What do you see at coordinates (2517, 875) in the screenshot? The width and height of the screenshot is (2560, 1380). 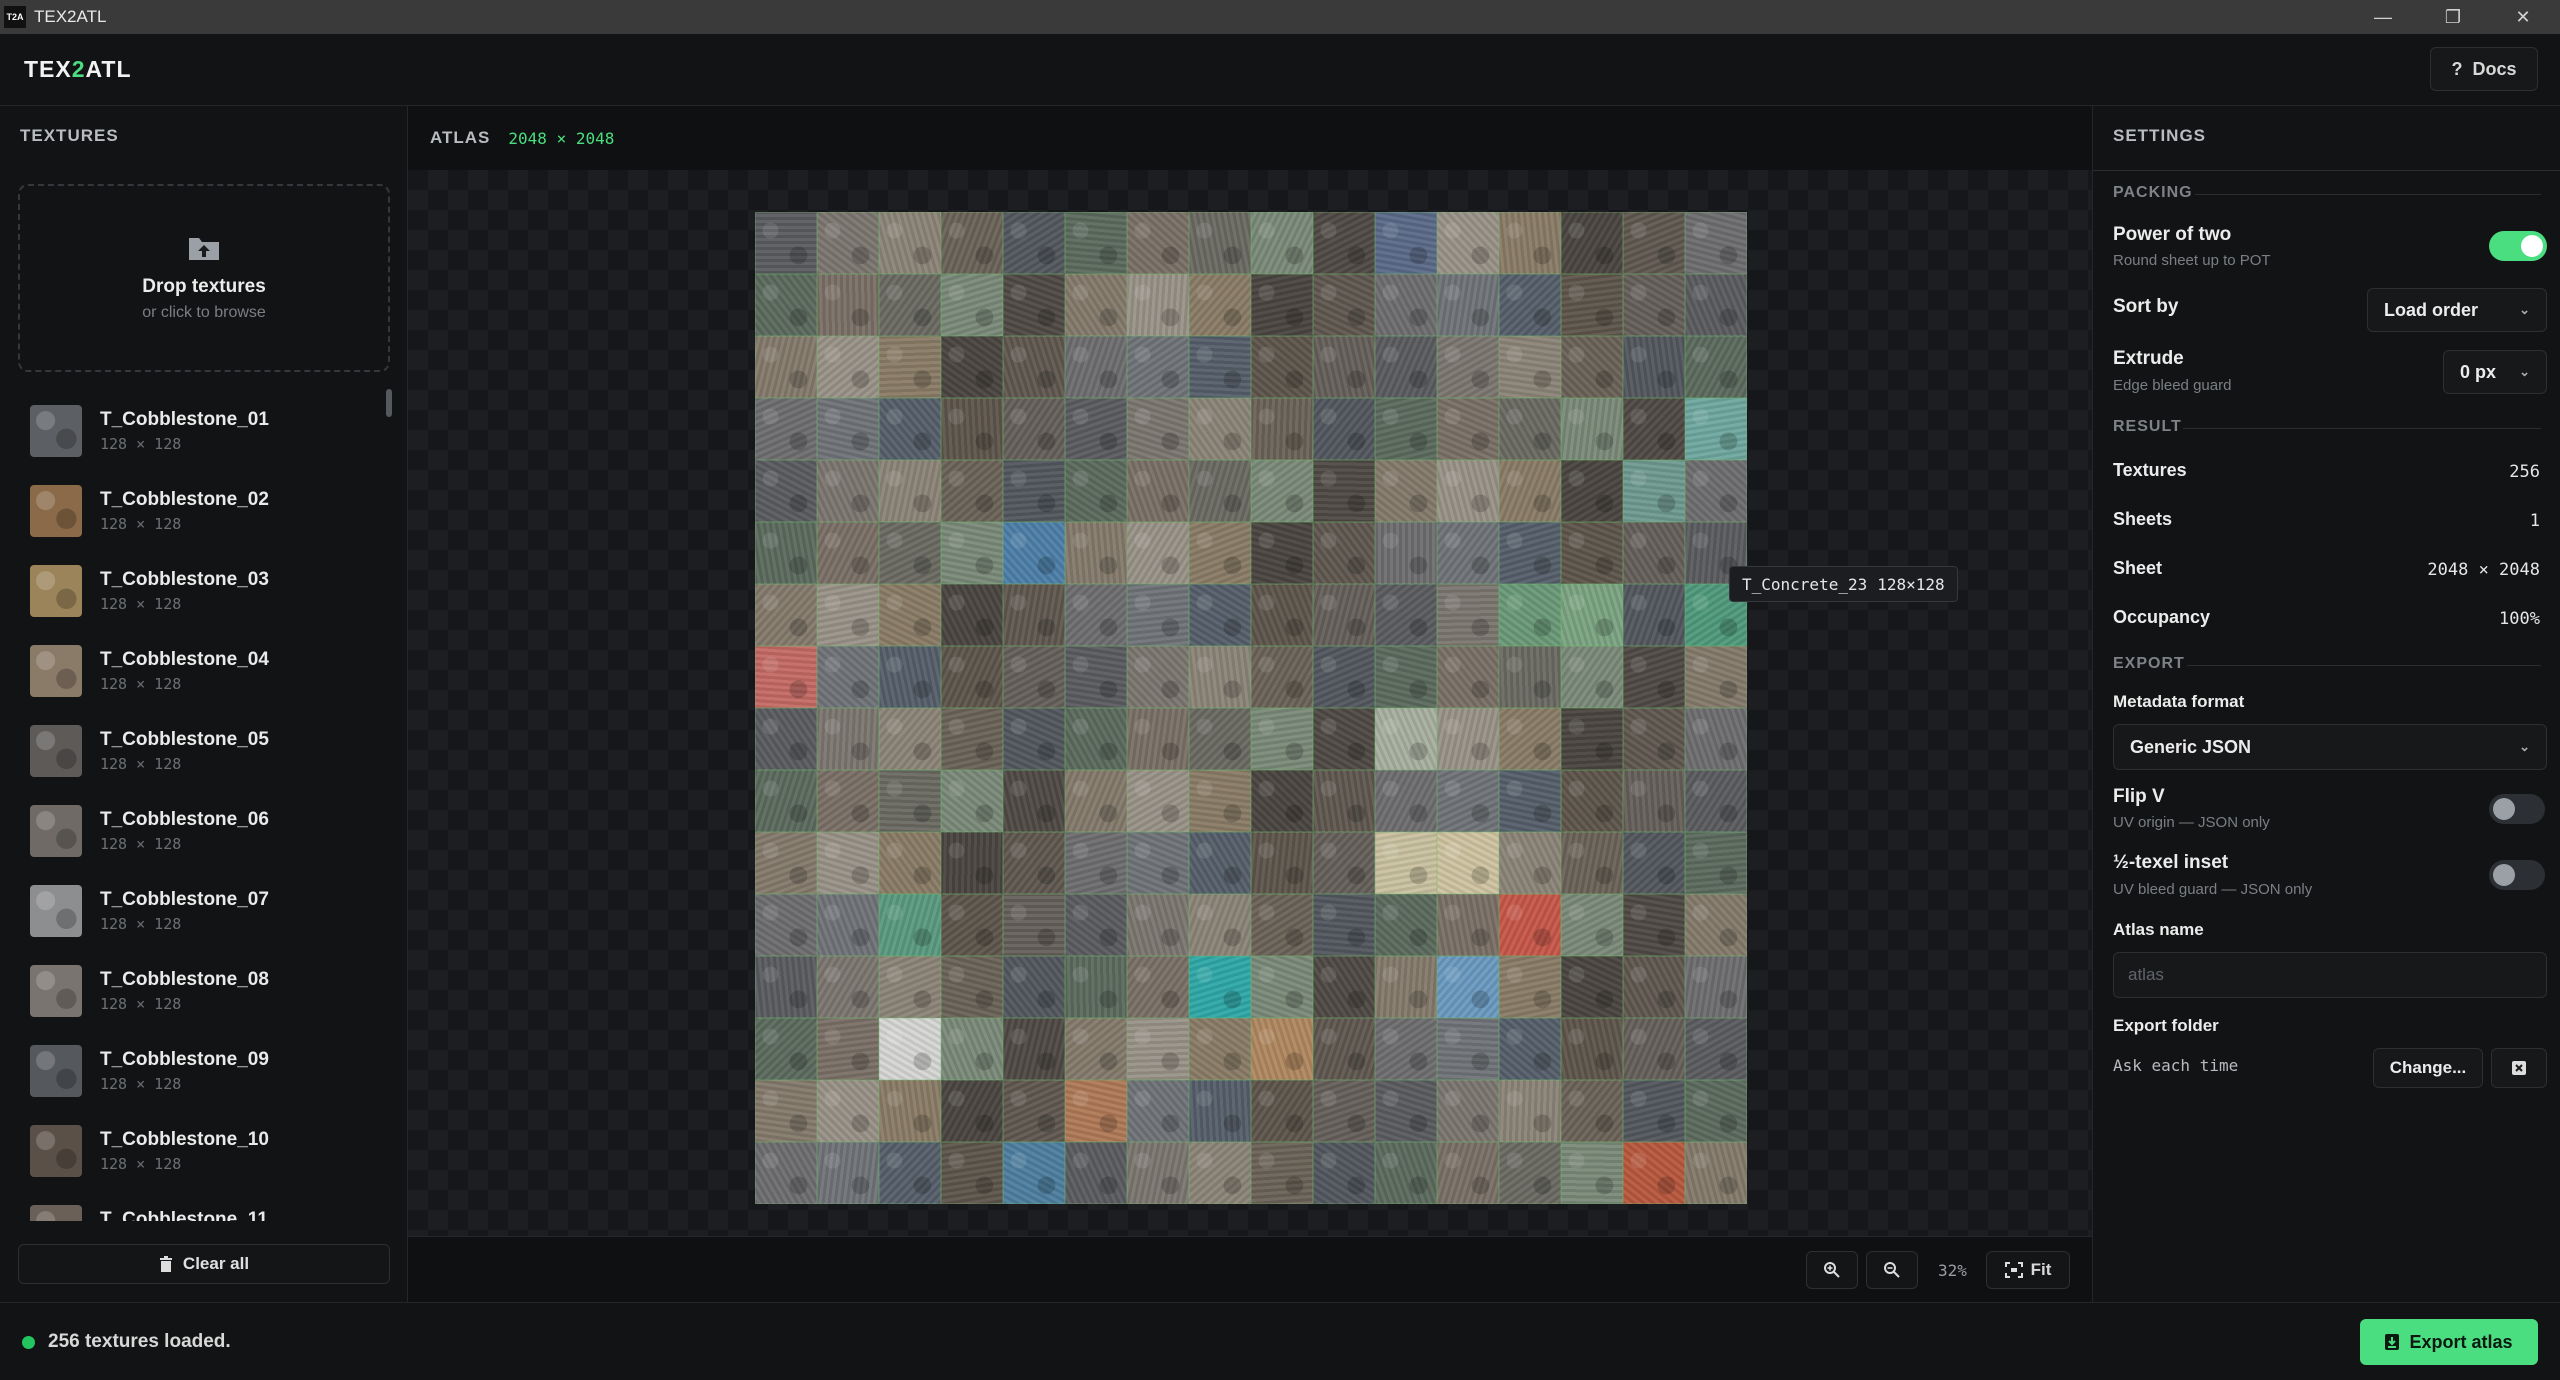 I see `half-texel-toggle` at bounding box center [2517, 875].